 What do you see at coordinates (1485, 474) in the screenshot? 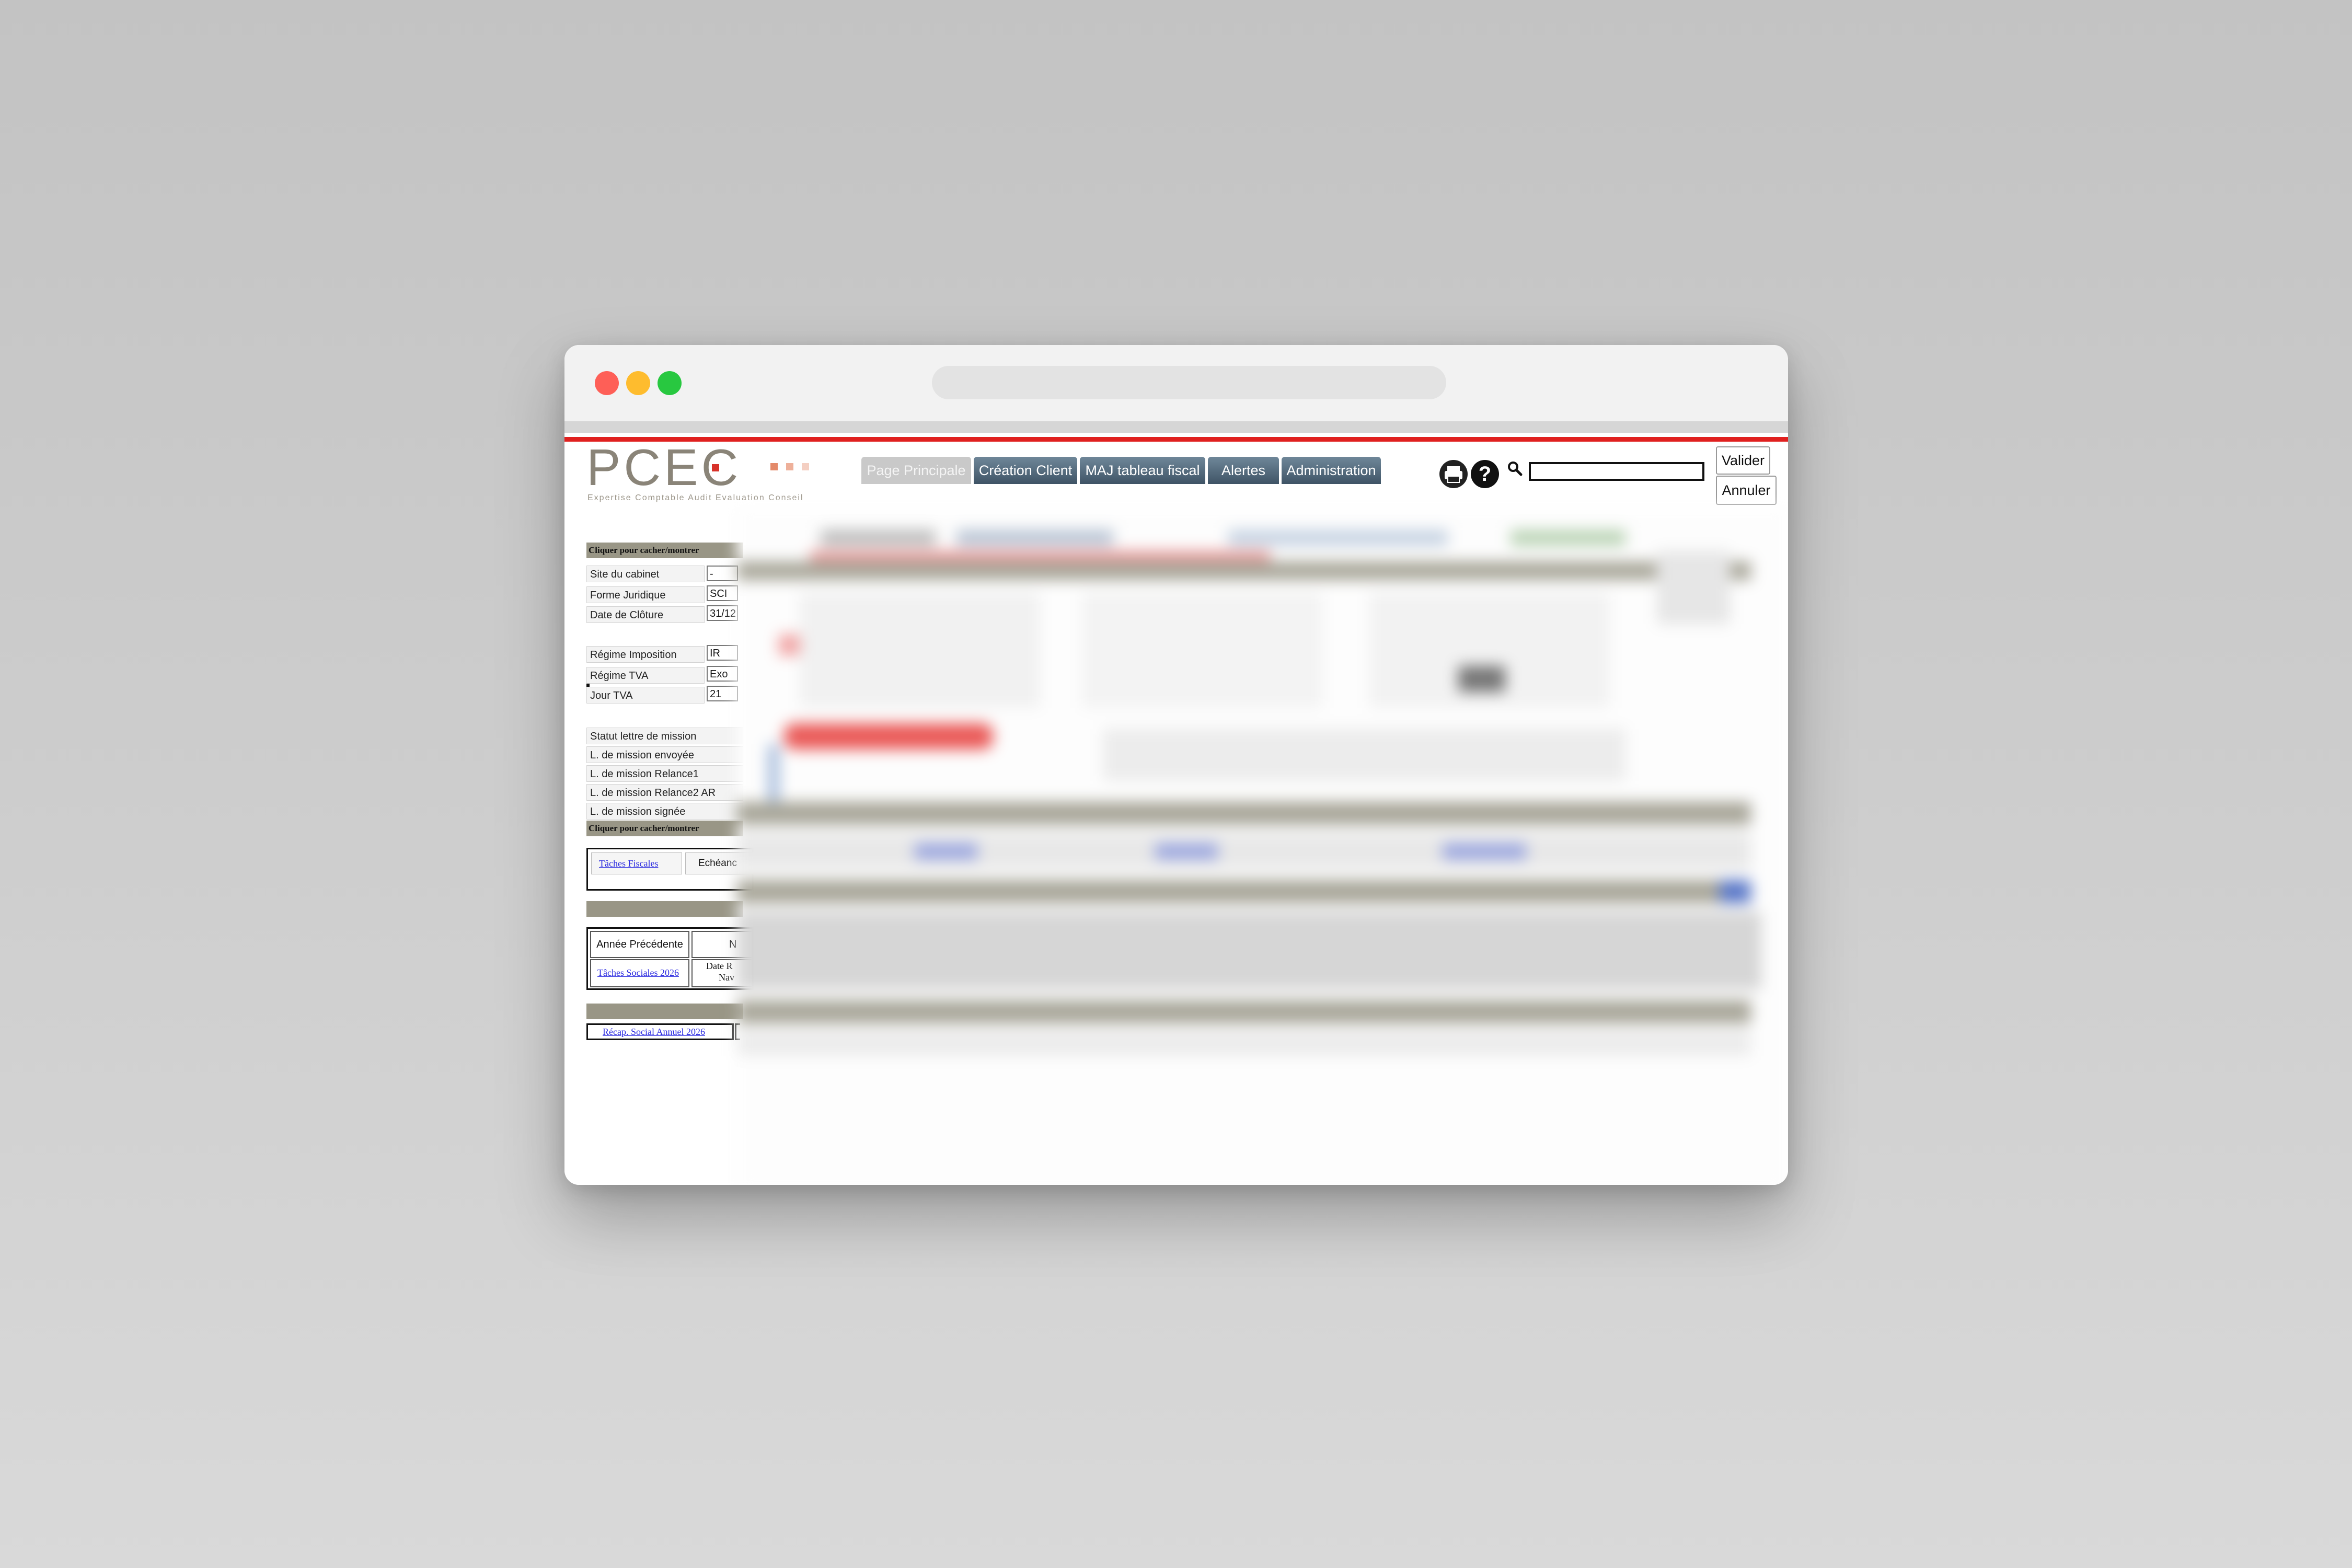
I see `help-icon: ?` at bounding box center [1485, 474].